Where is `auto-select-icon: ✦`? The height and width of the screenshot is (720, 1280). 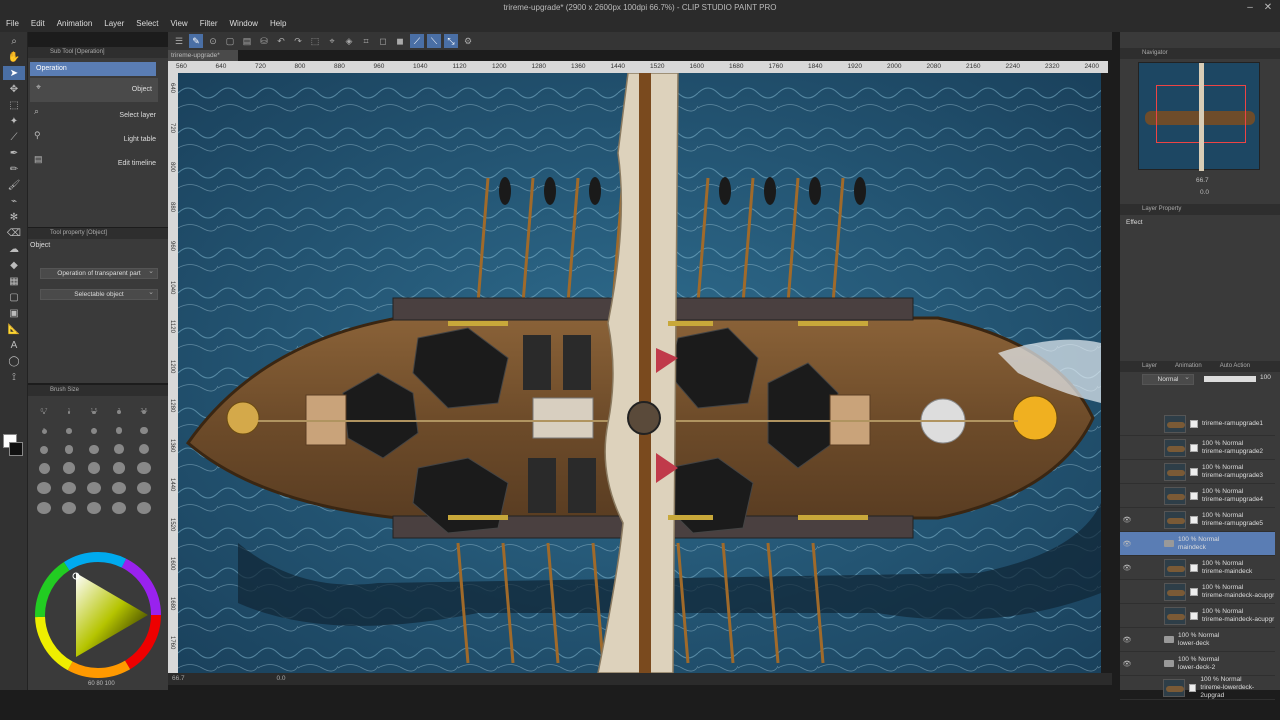 auto-select-icon: ✦ is located at coordinates (14, 121).